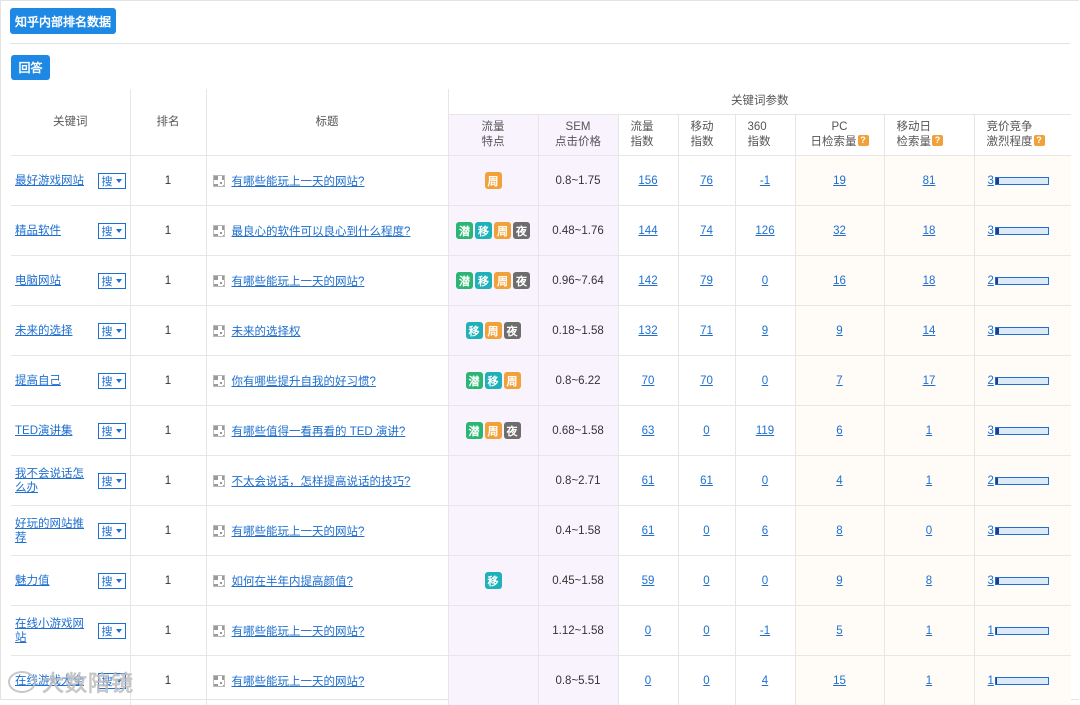 The height and width of the screenshot is (705, 1080). What do you see at coordinates (929, 531) in the screenshot?
I see `mobile-daily-link: 0` at bounding box center [929, 531].